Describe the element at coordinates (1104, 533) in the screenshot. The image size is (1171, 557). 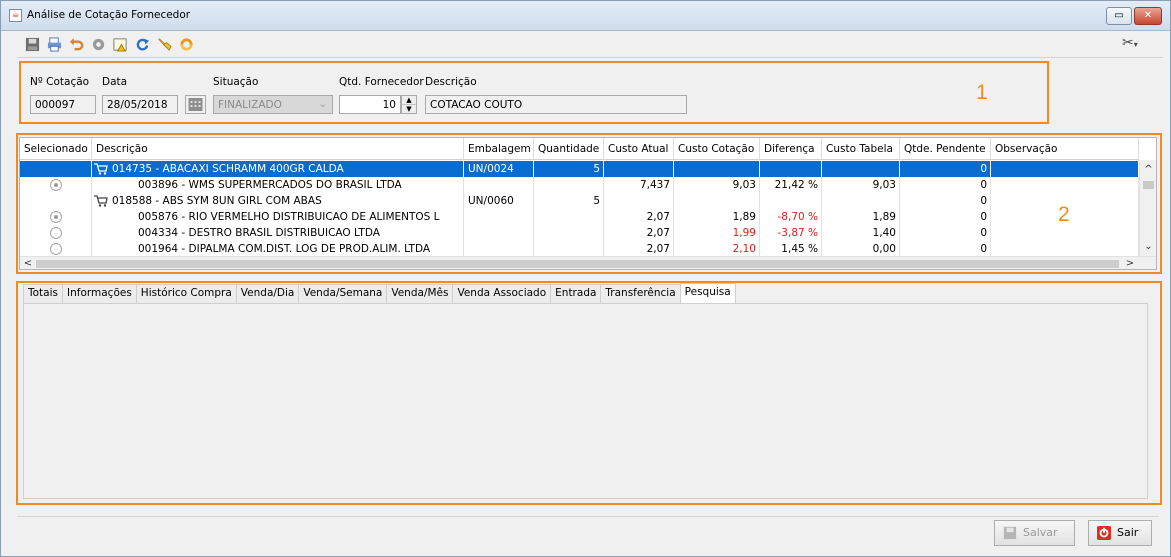
I see `exit-icon` at that location.